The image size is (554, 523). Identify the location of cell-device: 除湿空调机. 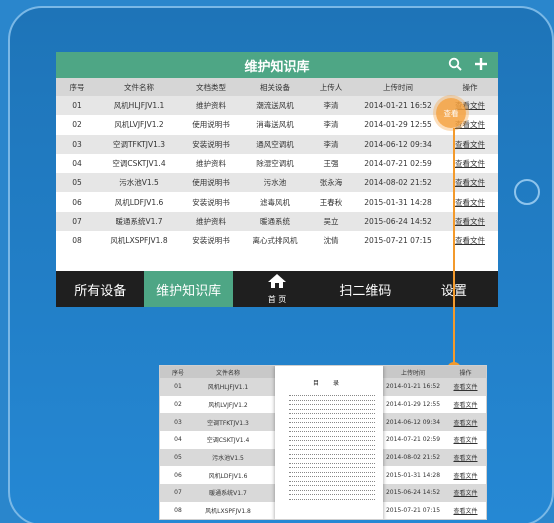
(275, 163).